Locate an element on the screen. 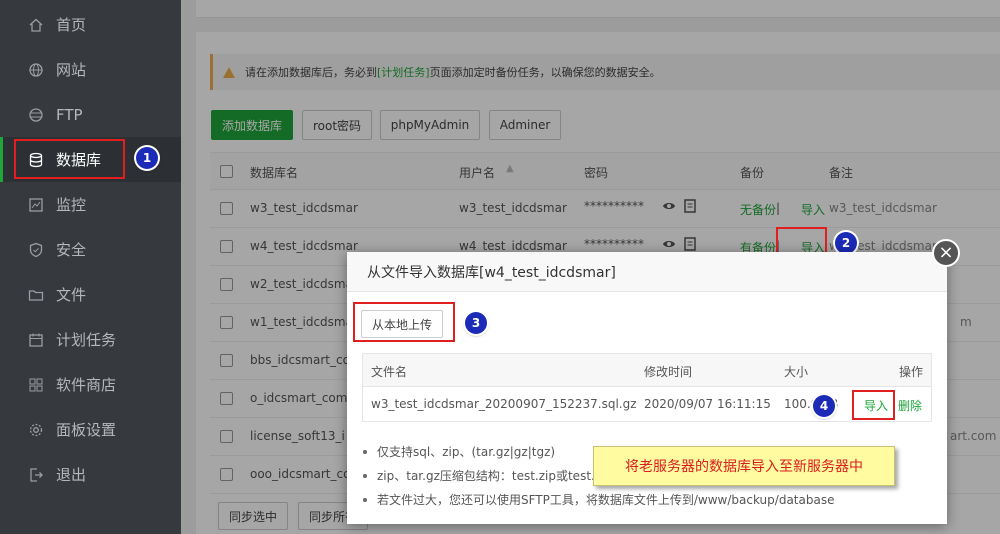  logout-icon is located at coordinates (36, 475).